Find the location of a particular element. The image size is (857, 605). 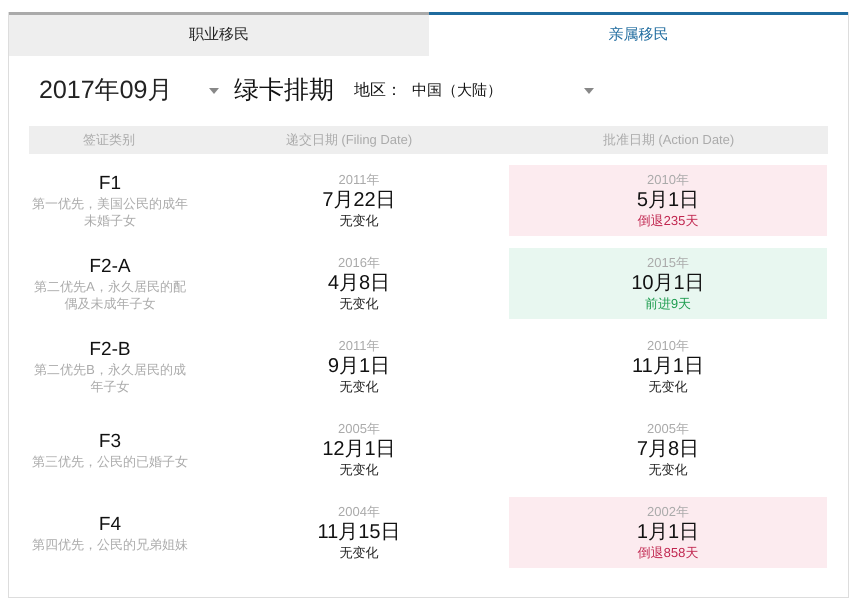

change-text: 前进9天 is located at coordinates (668, 303).